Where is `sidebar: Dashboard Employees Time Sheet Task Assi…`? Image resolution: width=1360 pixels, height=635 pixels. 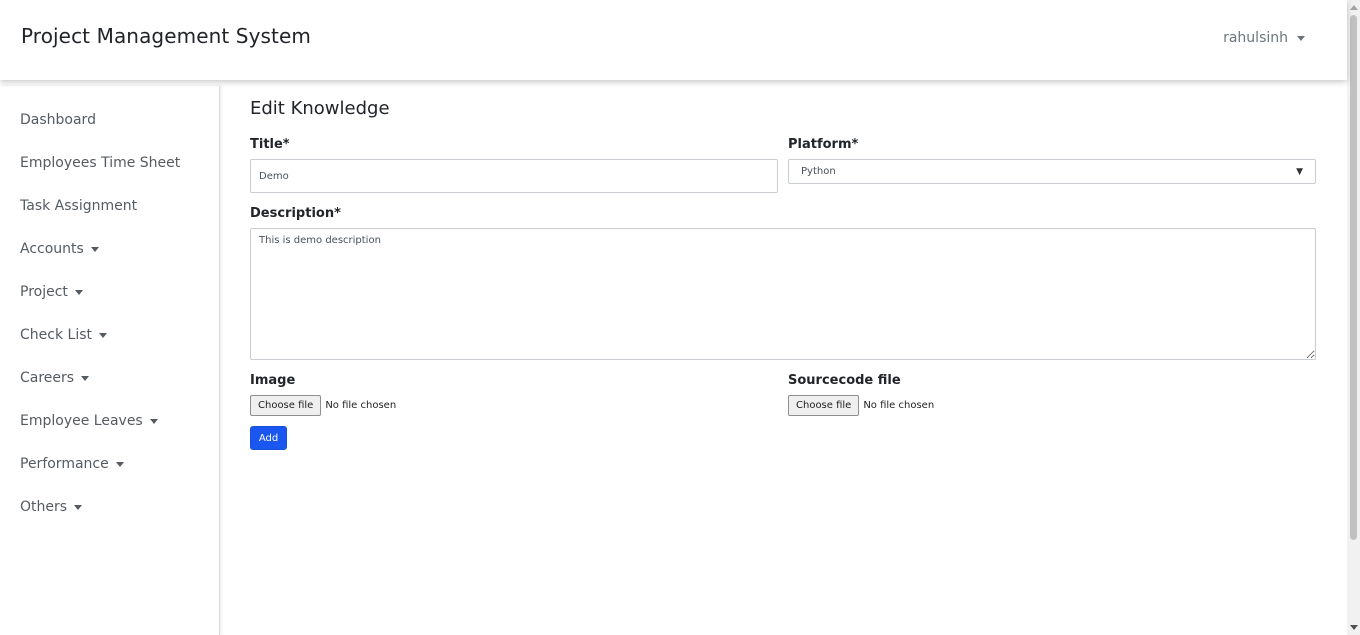
sidebar: Dashboard Employees Time Sheet Task Assi… is located at coordinates (110, 360).